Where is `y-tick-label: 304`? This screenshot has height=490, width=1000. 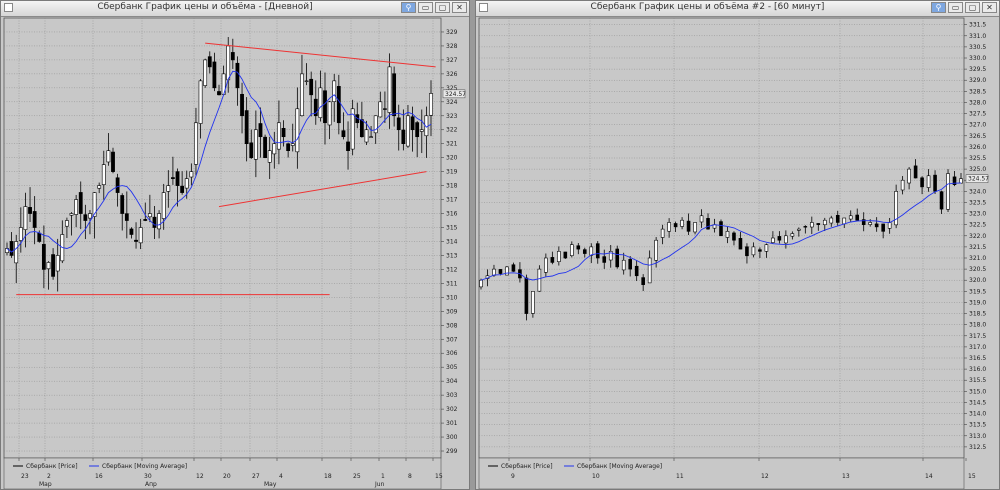
y-tick-label: 304 is located at coordinates (452, 381).